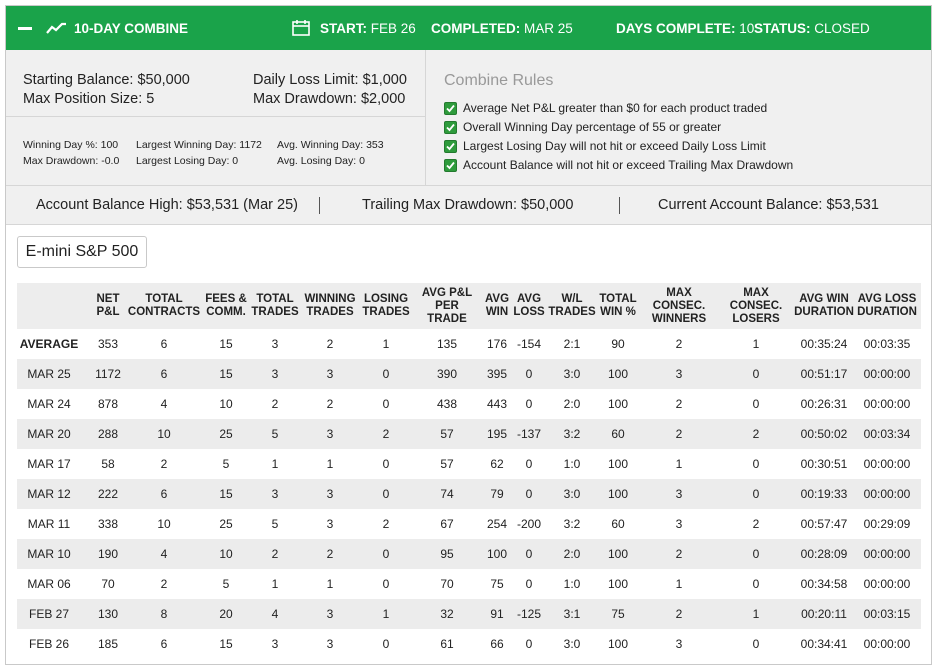 The image size is (938, 671). Describe the element at coordinates (447, 584) in the screenshot. I see `table-cell: 70` at that location.